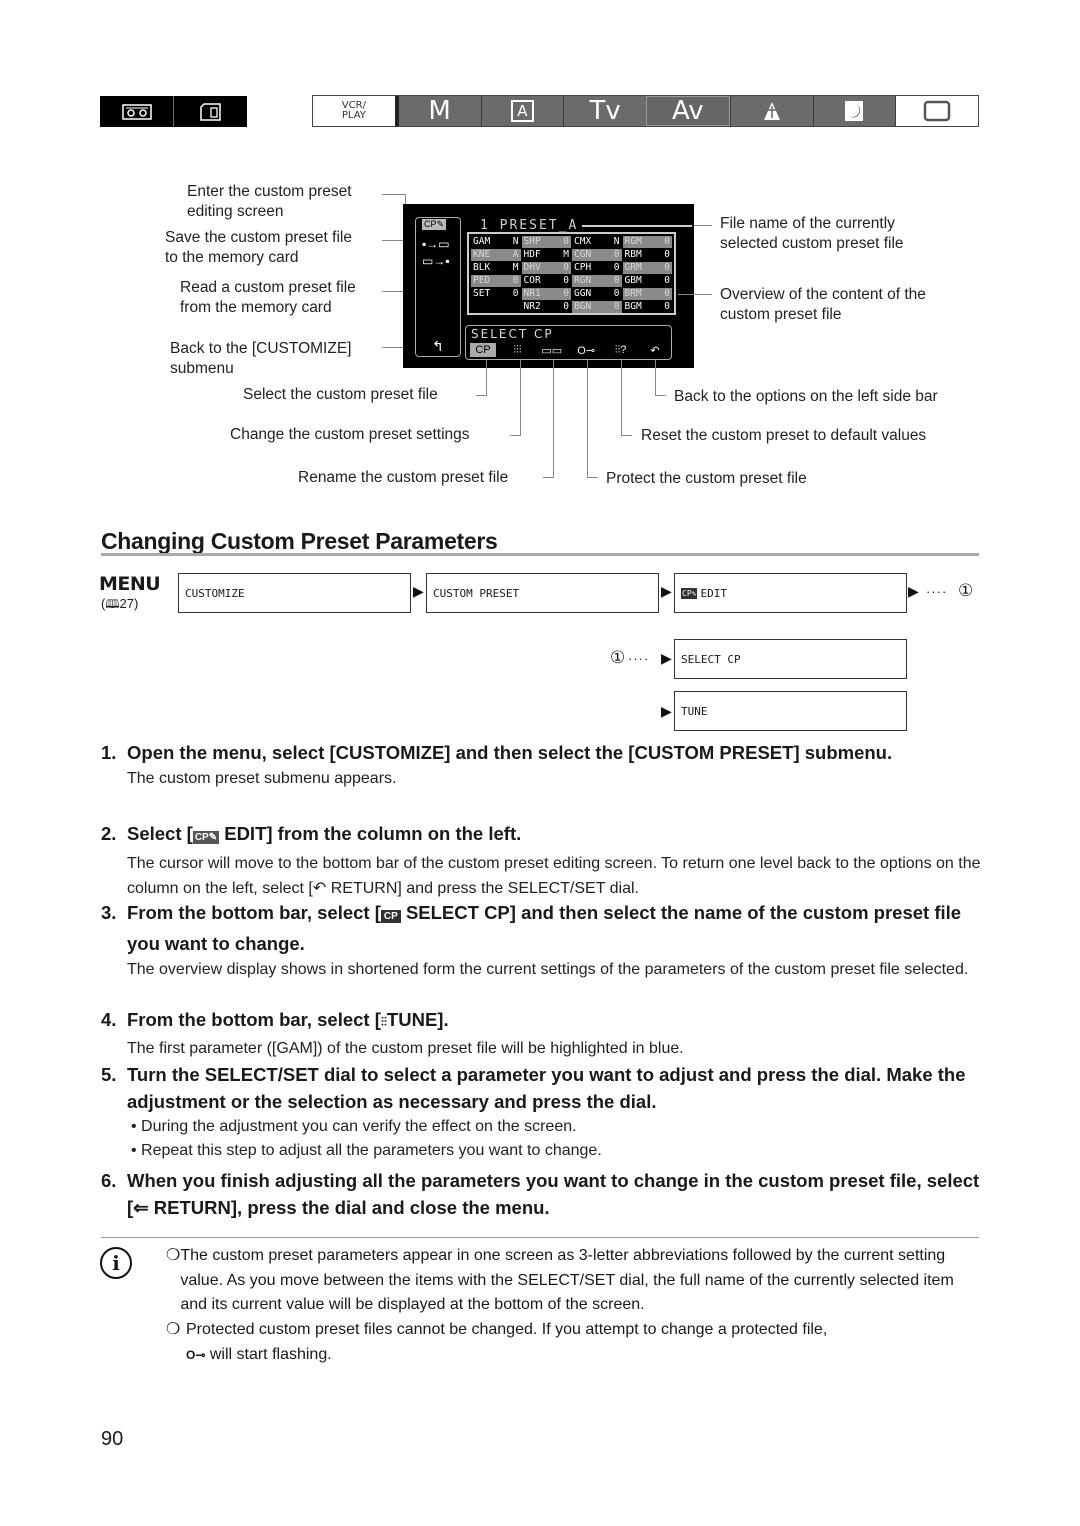 The image size is (1080, 1526). I want to click on media-mode-tabs, so click(173, 111).